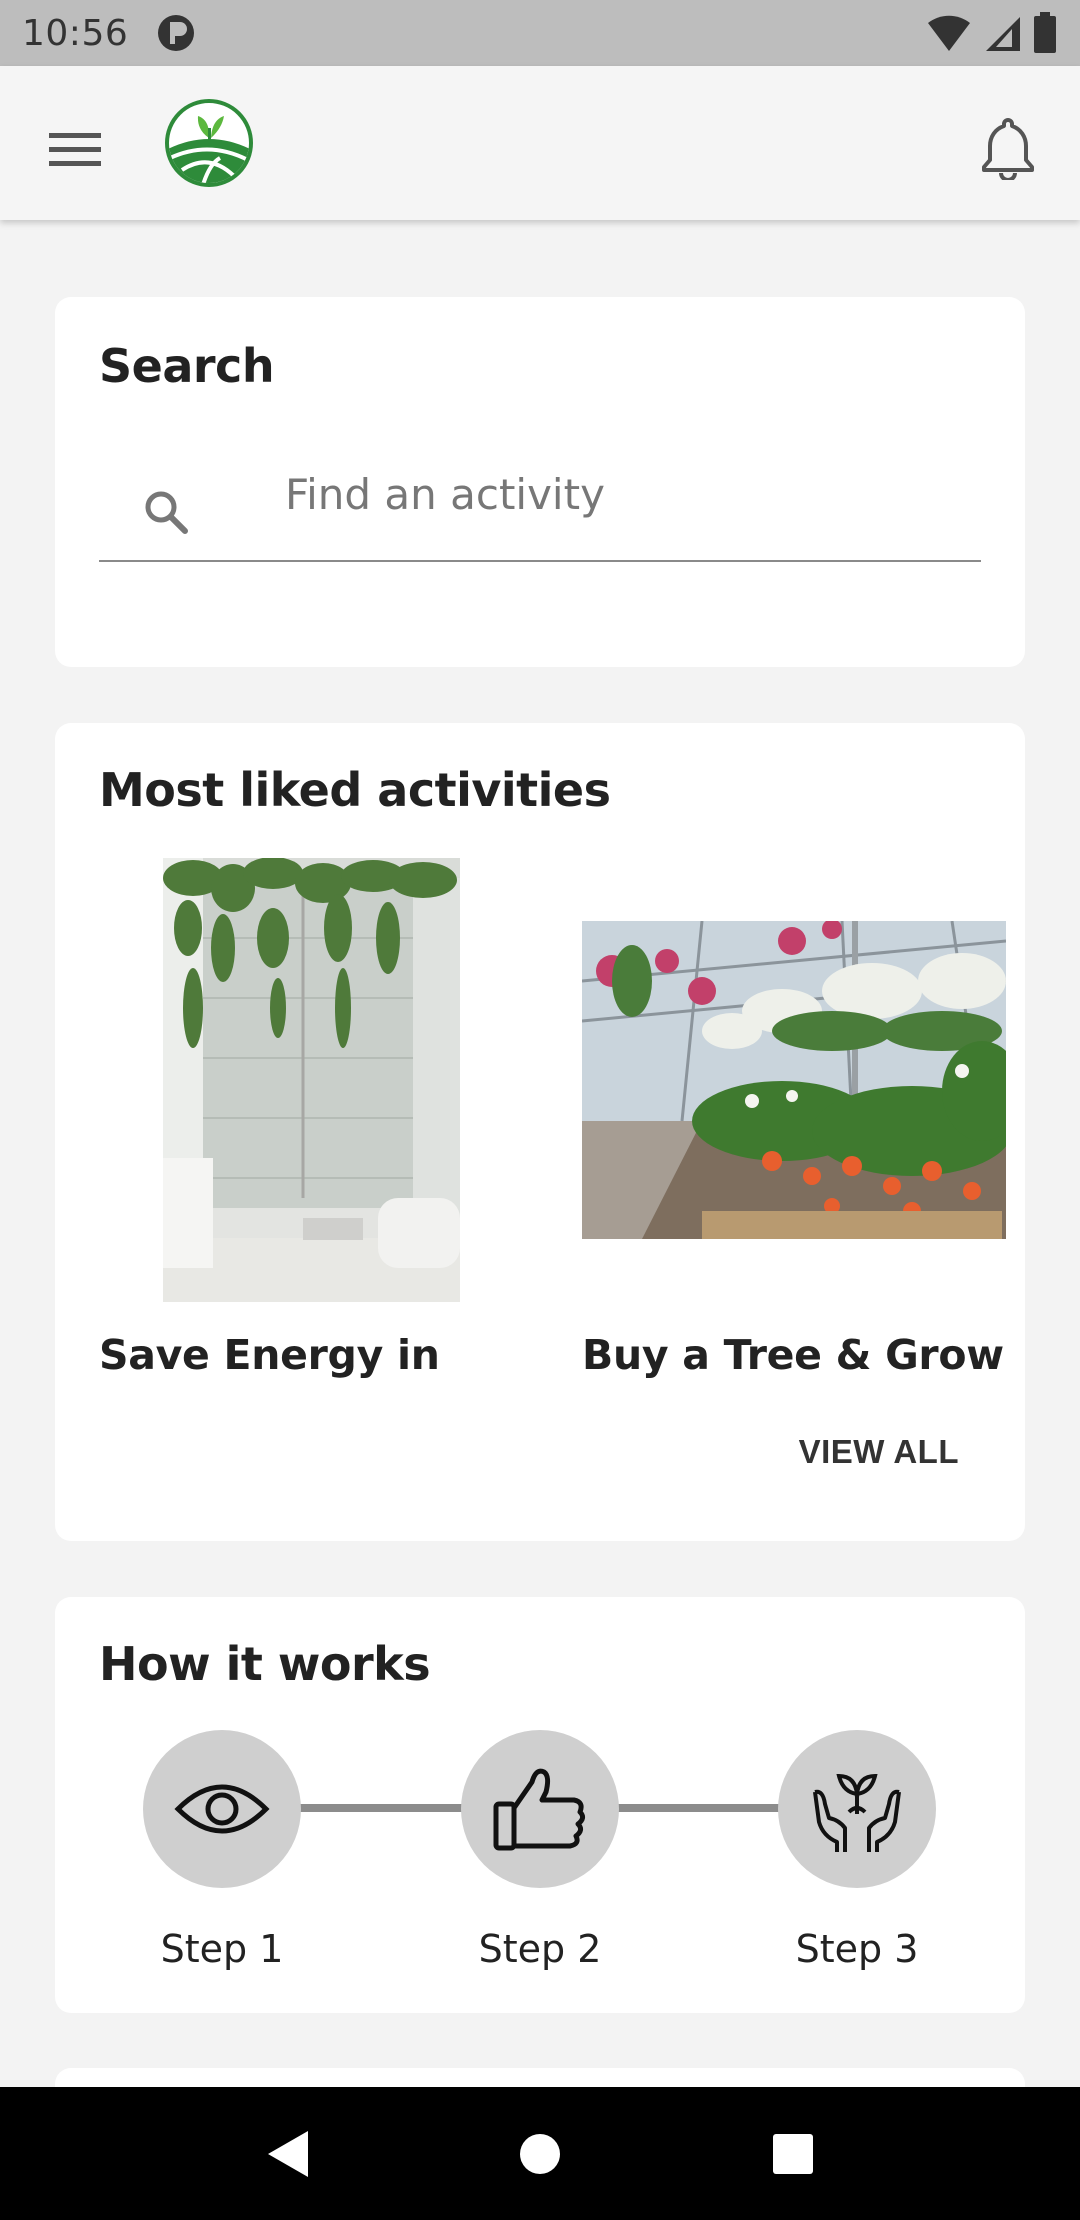 This screenshot has height=2220, width=1080. I want to click on hands-plant-icon, so click(857, 1812).